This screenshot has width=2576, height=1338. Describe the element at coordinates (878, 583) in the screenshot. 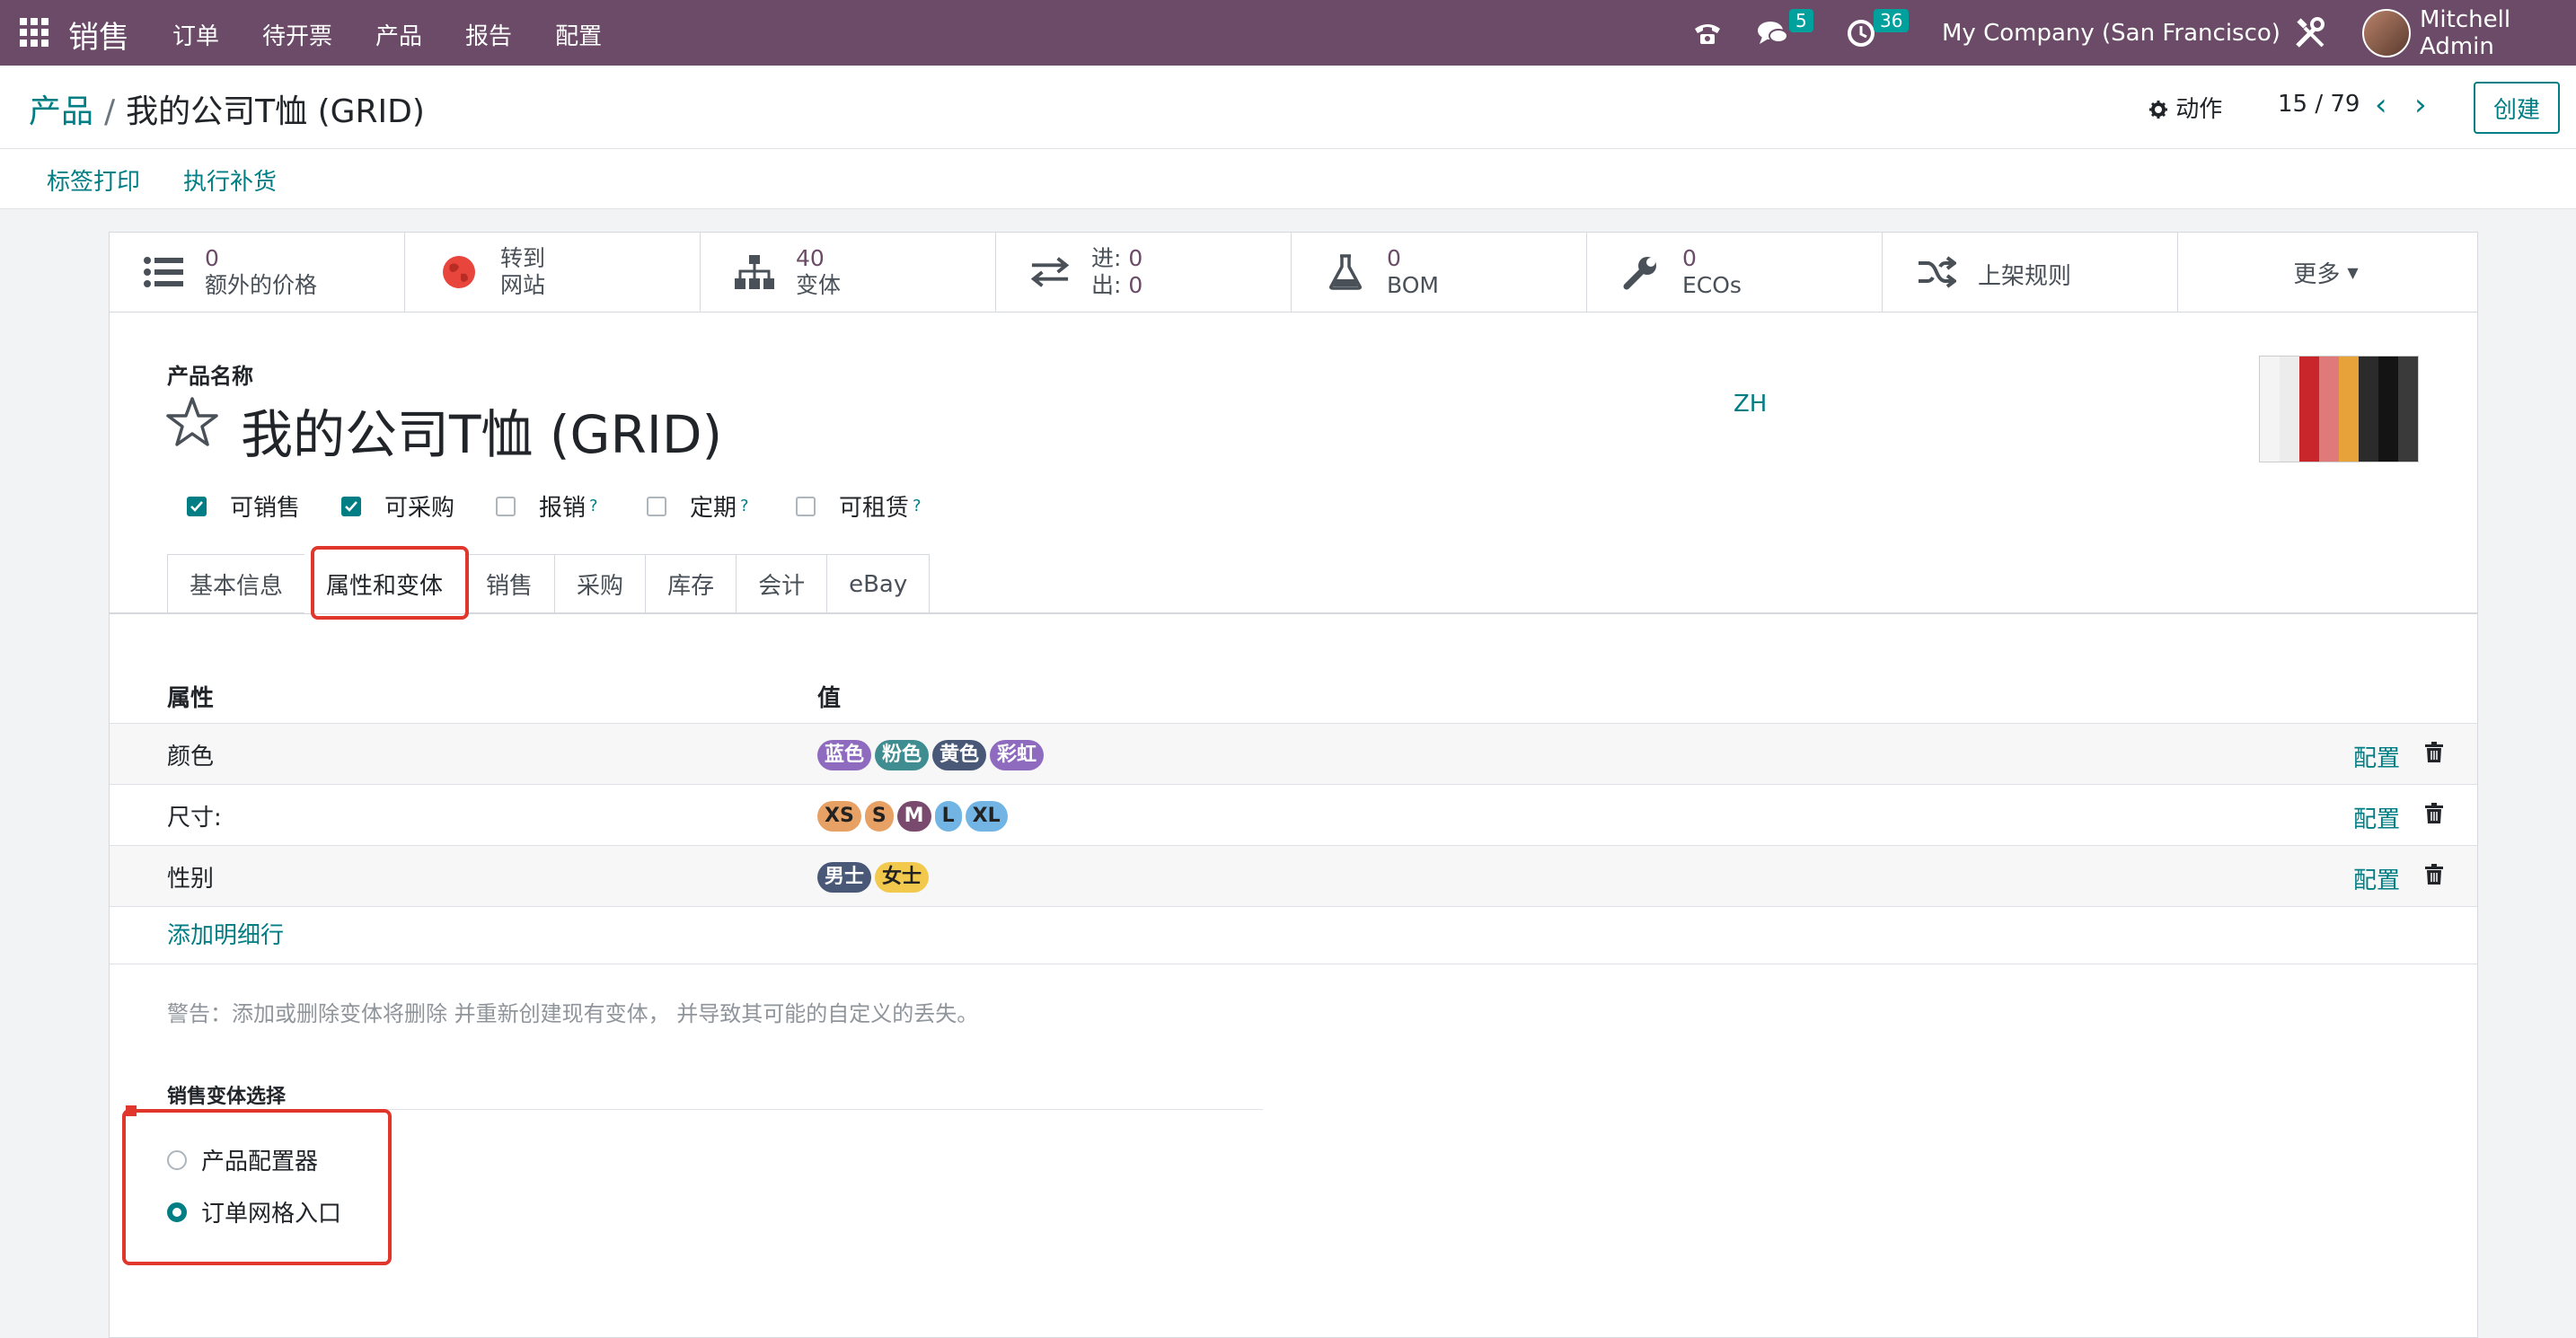

I see `tab-ebay: eBay` at that location.